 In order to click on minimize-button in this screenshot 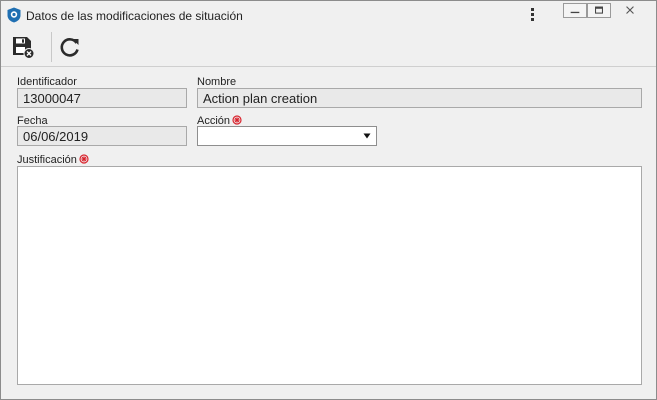, I will do `click(575, 10)`.